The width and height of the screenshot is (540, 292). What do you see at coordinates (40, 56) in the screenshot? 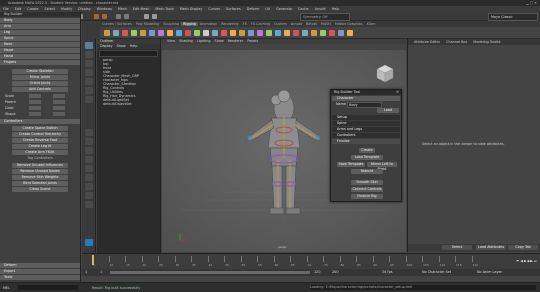
I see `section-hand: Hand` at bounding box center [40, 56].